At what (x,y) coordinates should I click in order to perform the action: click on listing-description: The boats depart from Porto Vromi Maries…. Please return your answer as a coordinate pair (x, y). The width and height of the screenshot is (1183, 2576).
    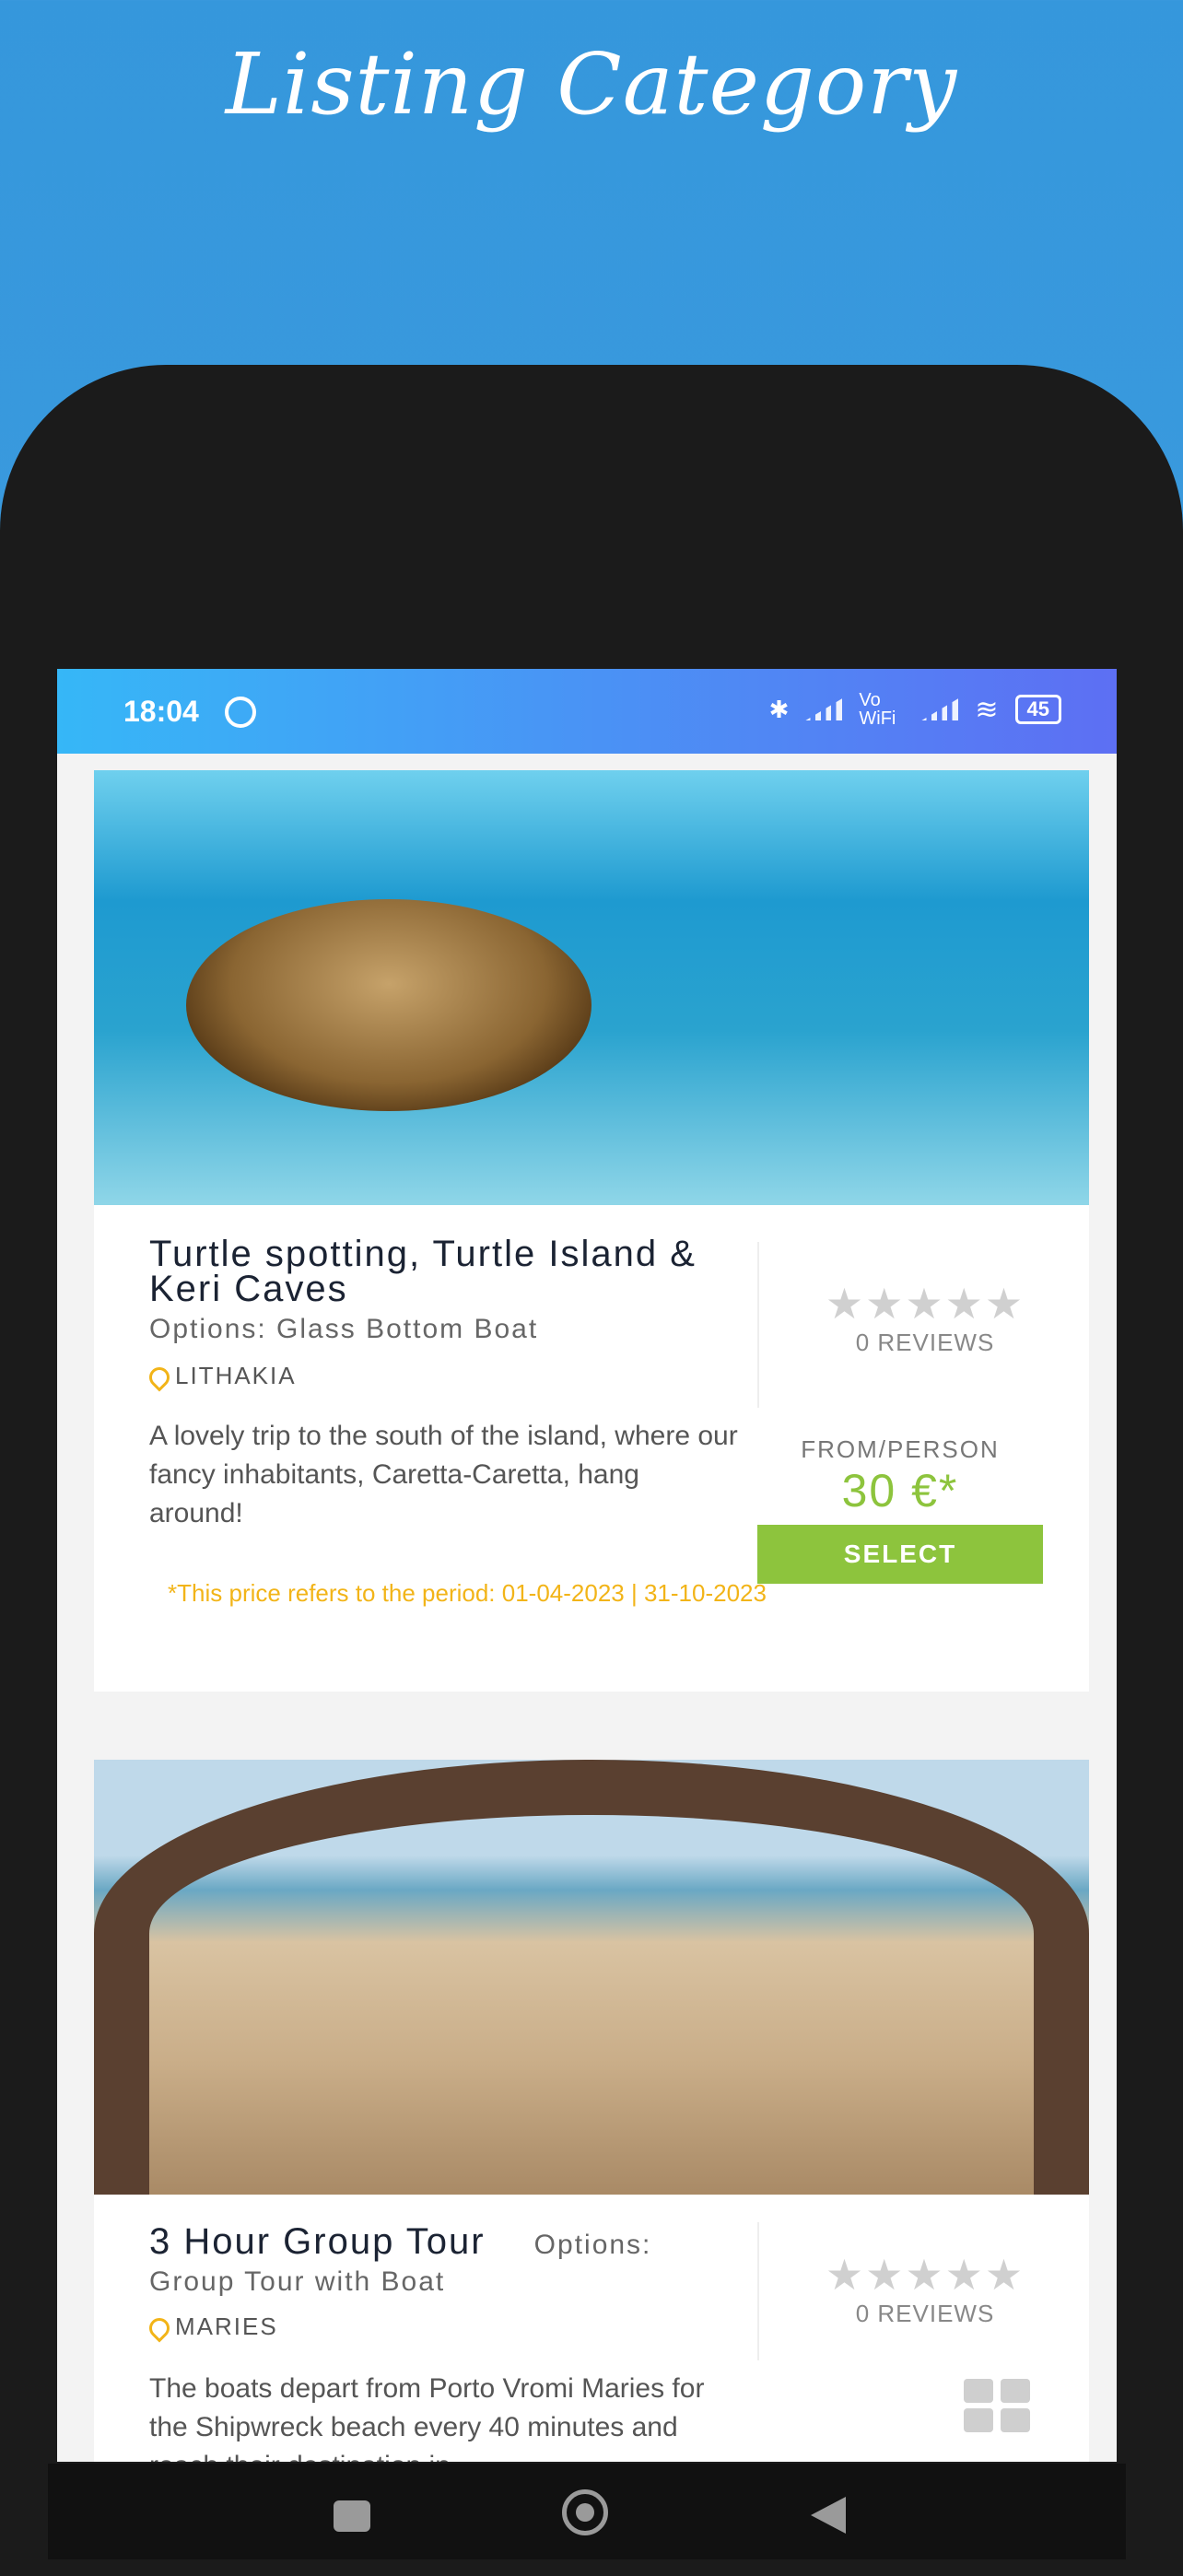
    Looking at the image, I should click on (427, 2417).